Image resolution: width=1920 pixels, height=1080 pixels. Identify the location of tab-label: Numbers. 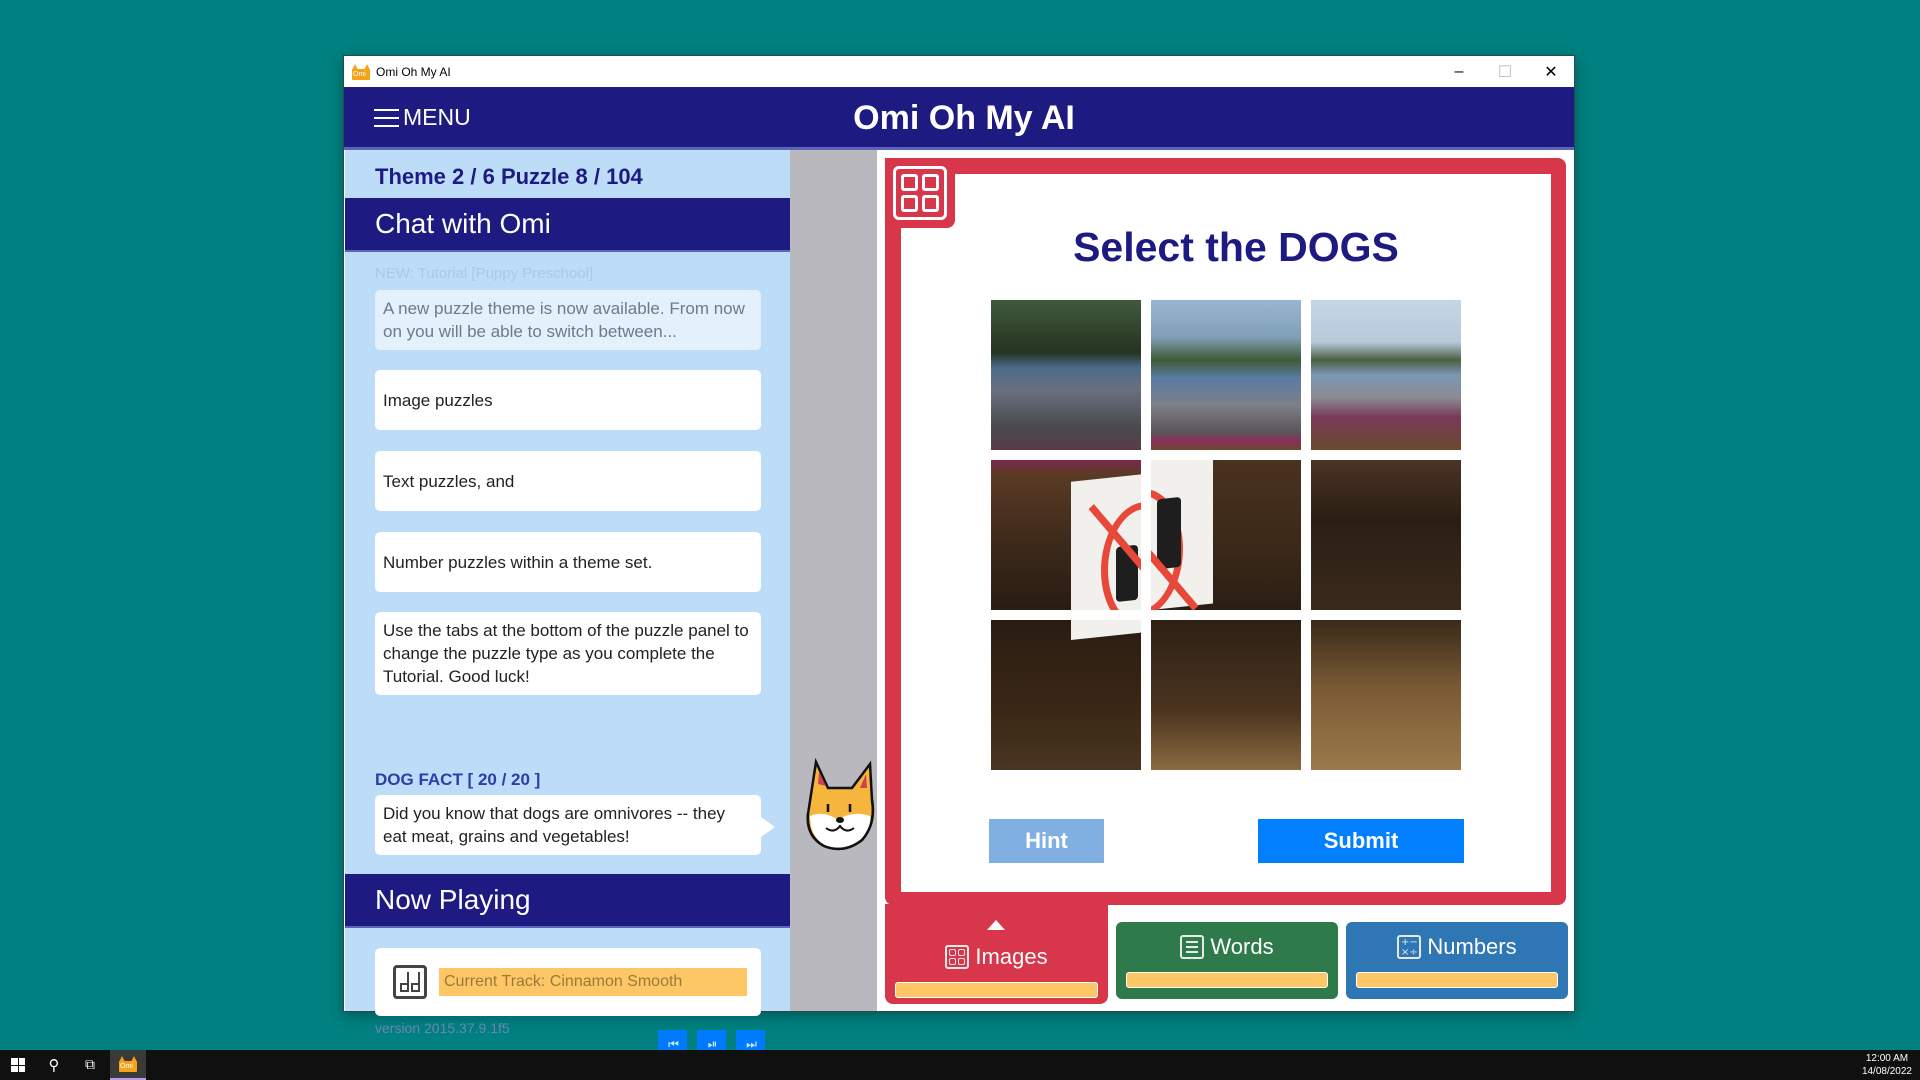
(1472, 946).